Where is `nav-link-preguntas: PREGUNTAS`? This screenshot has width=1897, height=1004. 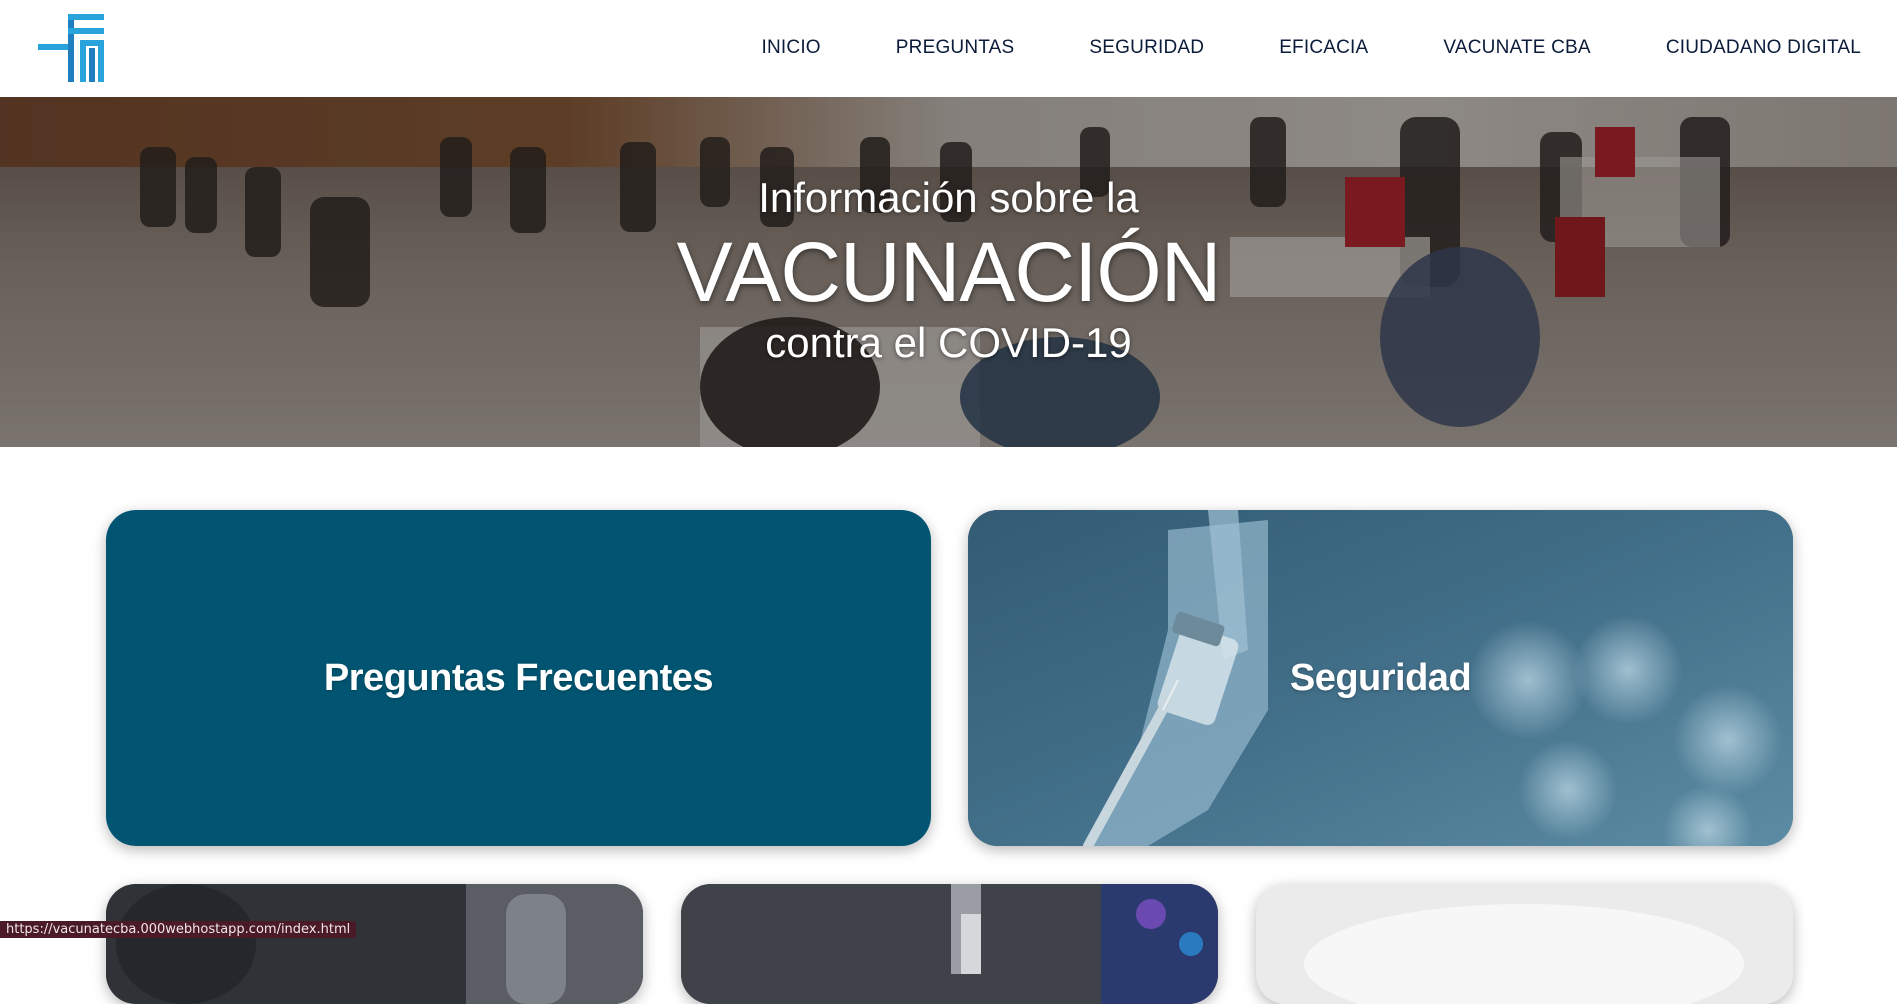
nav-link-preguntas: PREGUNTAS is located at coordinates (955, 48).